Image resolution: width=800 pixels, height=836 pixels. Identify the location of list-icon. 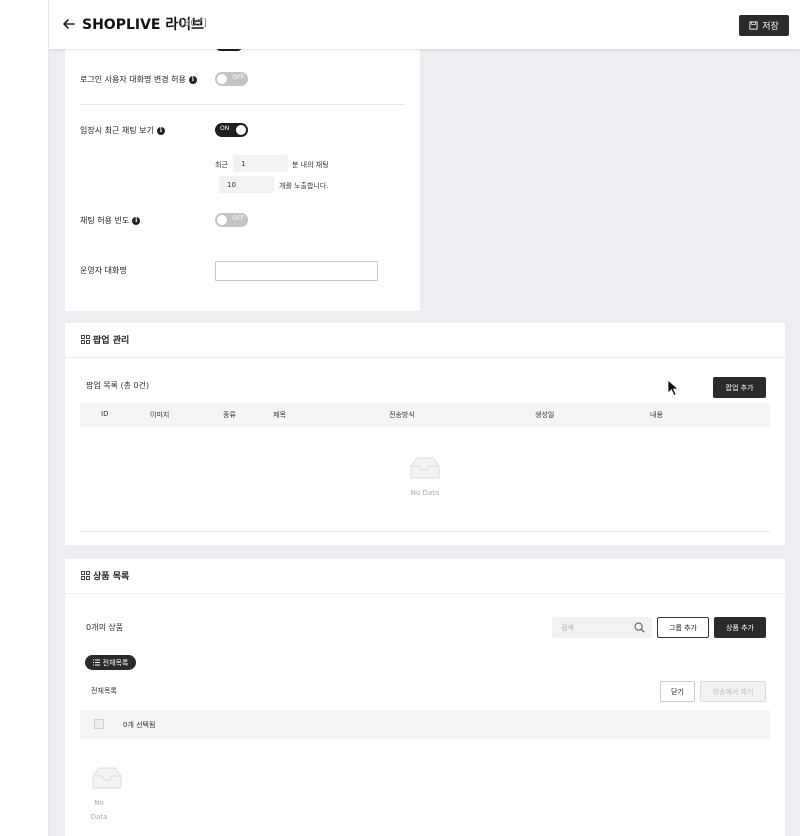
(96, 662).